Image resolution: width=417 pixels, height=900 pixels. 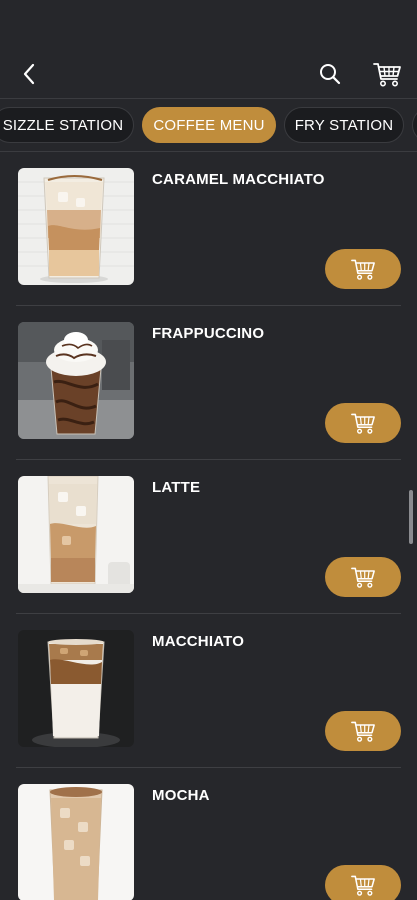 I want to click on item-image-latte, so click(x=76, y=534).